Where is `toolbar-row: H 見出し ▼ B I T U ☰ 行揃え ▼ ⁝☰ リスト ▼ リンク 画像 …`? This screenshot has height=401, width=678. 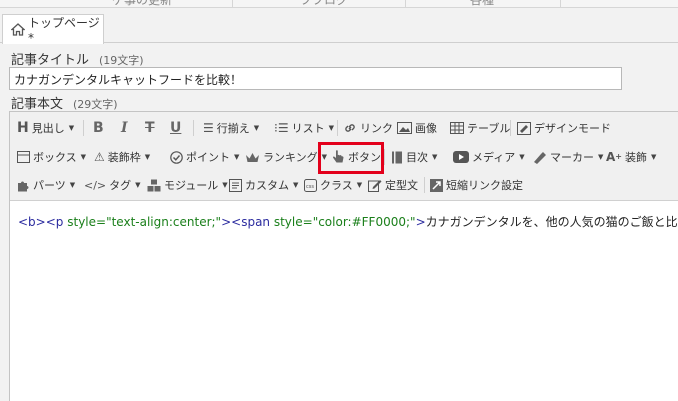
toolbar-row: H 見出し ▼ B I T U ☰ 行揃え ▼ ⁝☰ リスト ▼ リンク 画像 … is located at coordinates (344, 128).